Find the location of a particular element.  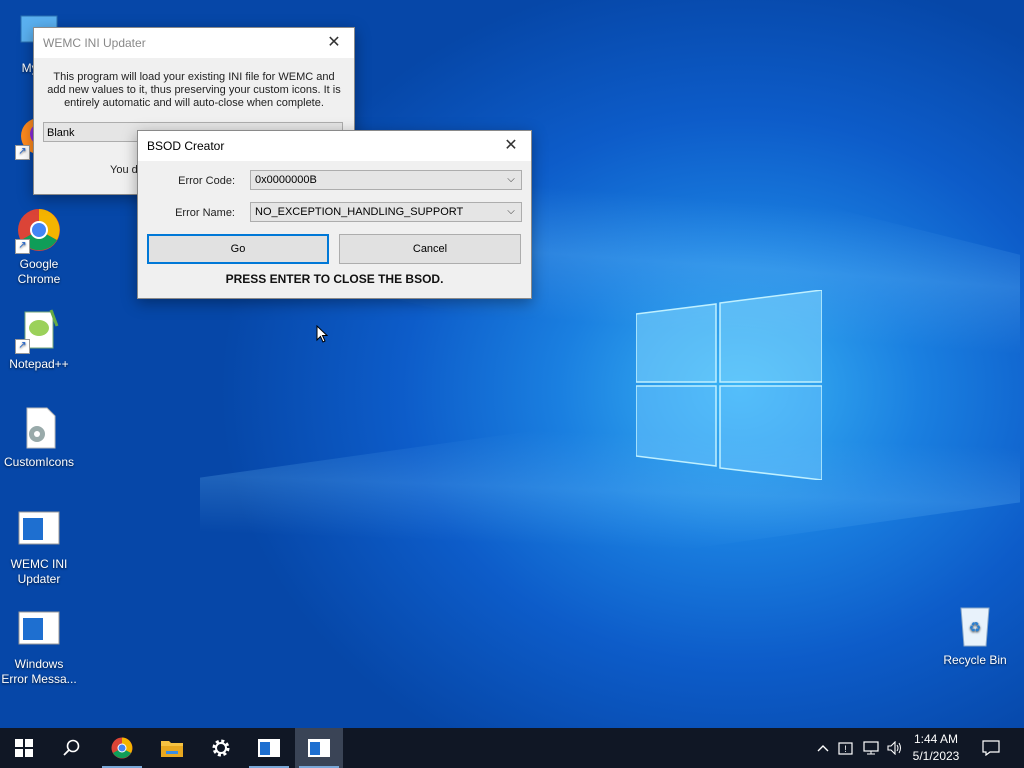

title-bar: WEMC INI Updater ✕ is located at coordinates (194, 43).